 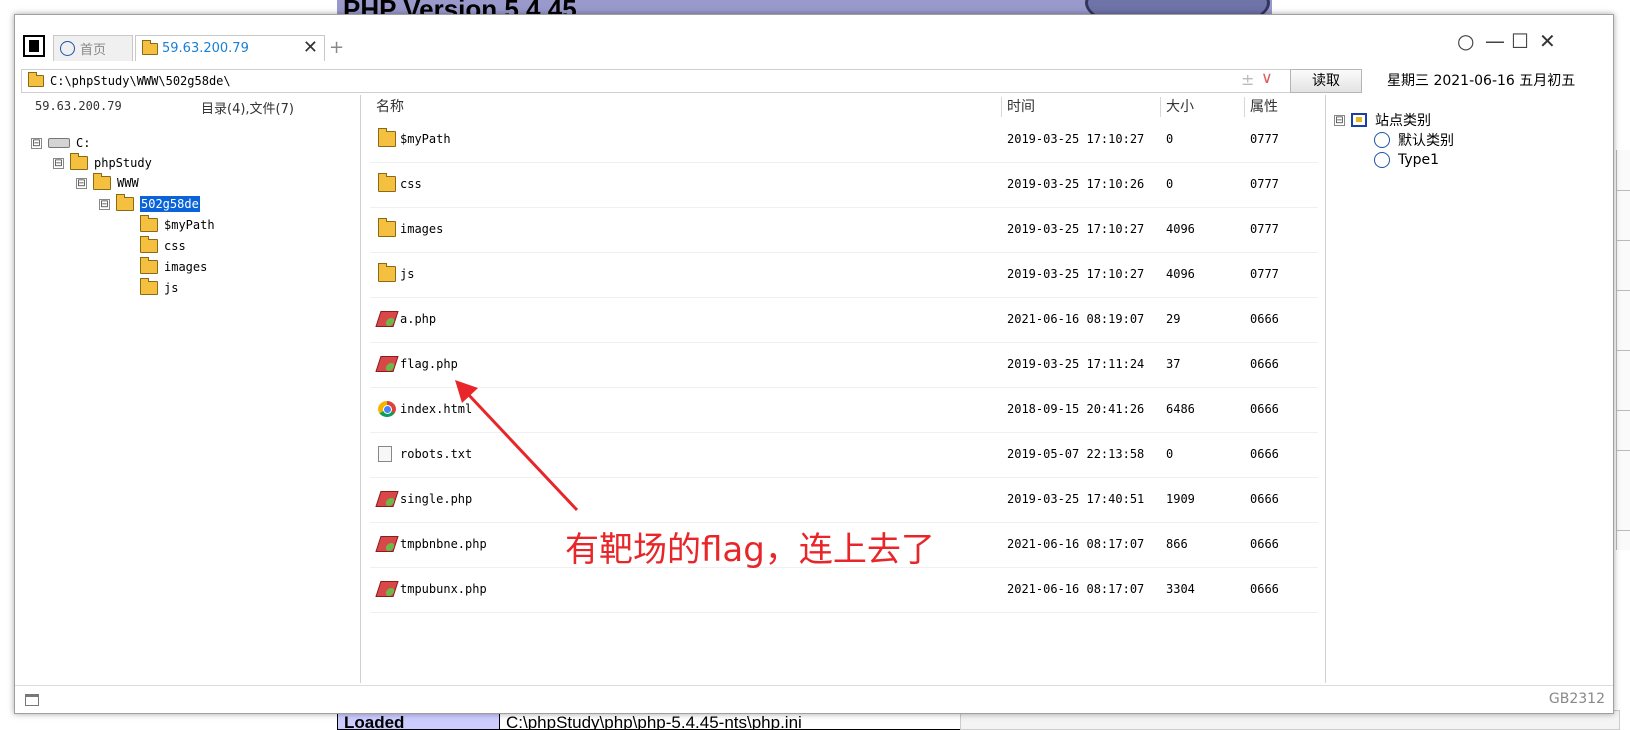 I want to click on file-size: 37, so click(x=1173, y=364).